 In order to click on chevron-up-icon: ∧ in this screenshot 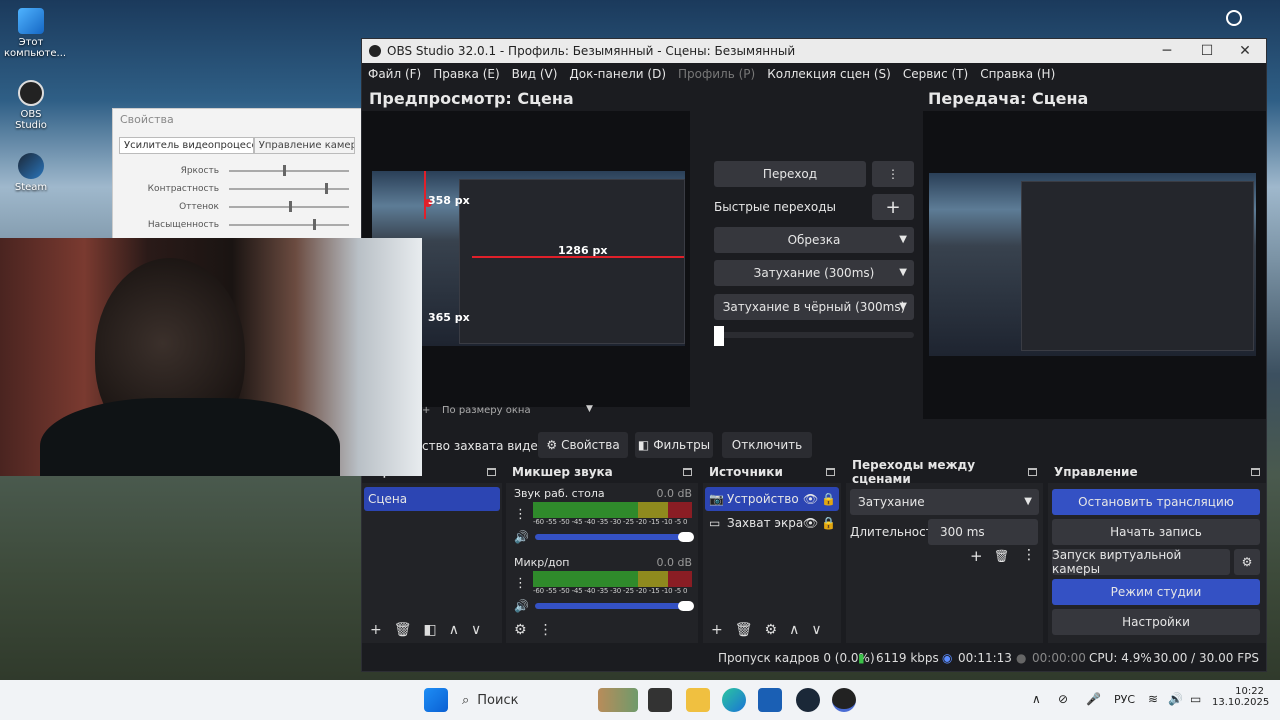, I will do `click(1036, 699)`.